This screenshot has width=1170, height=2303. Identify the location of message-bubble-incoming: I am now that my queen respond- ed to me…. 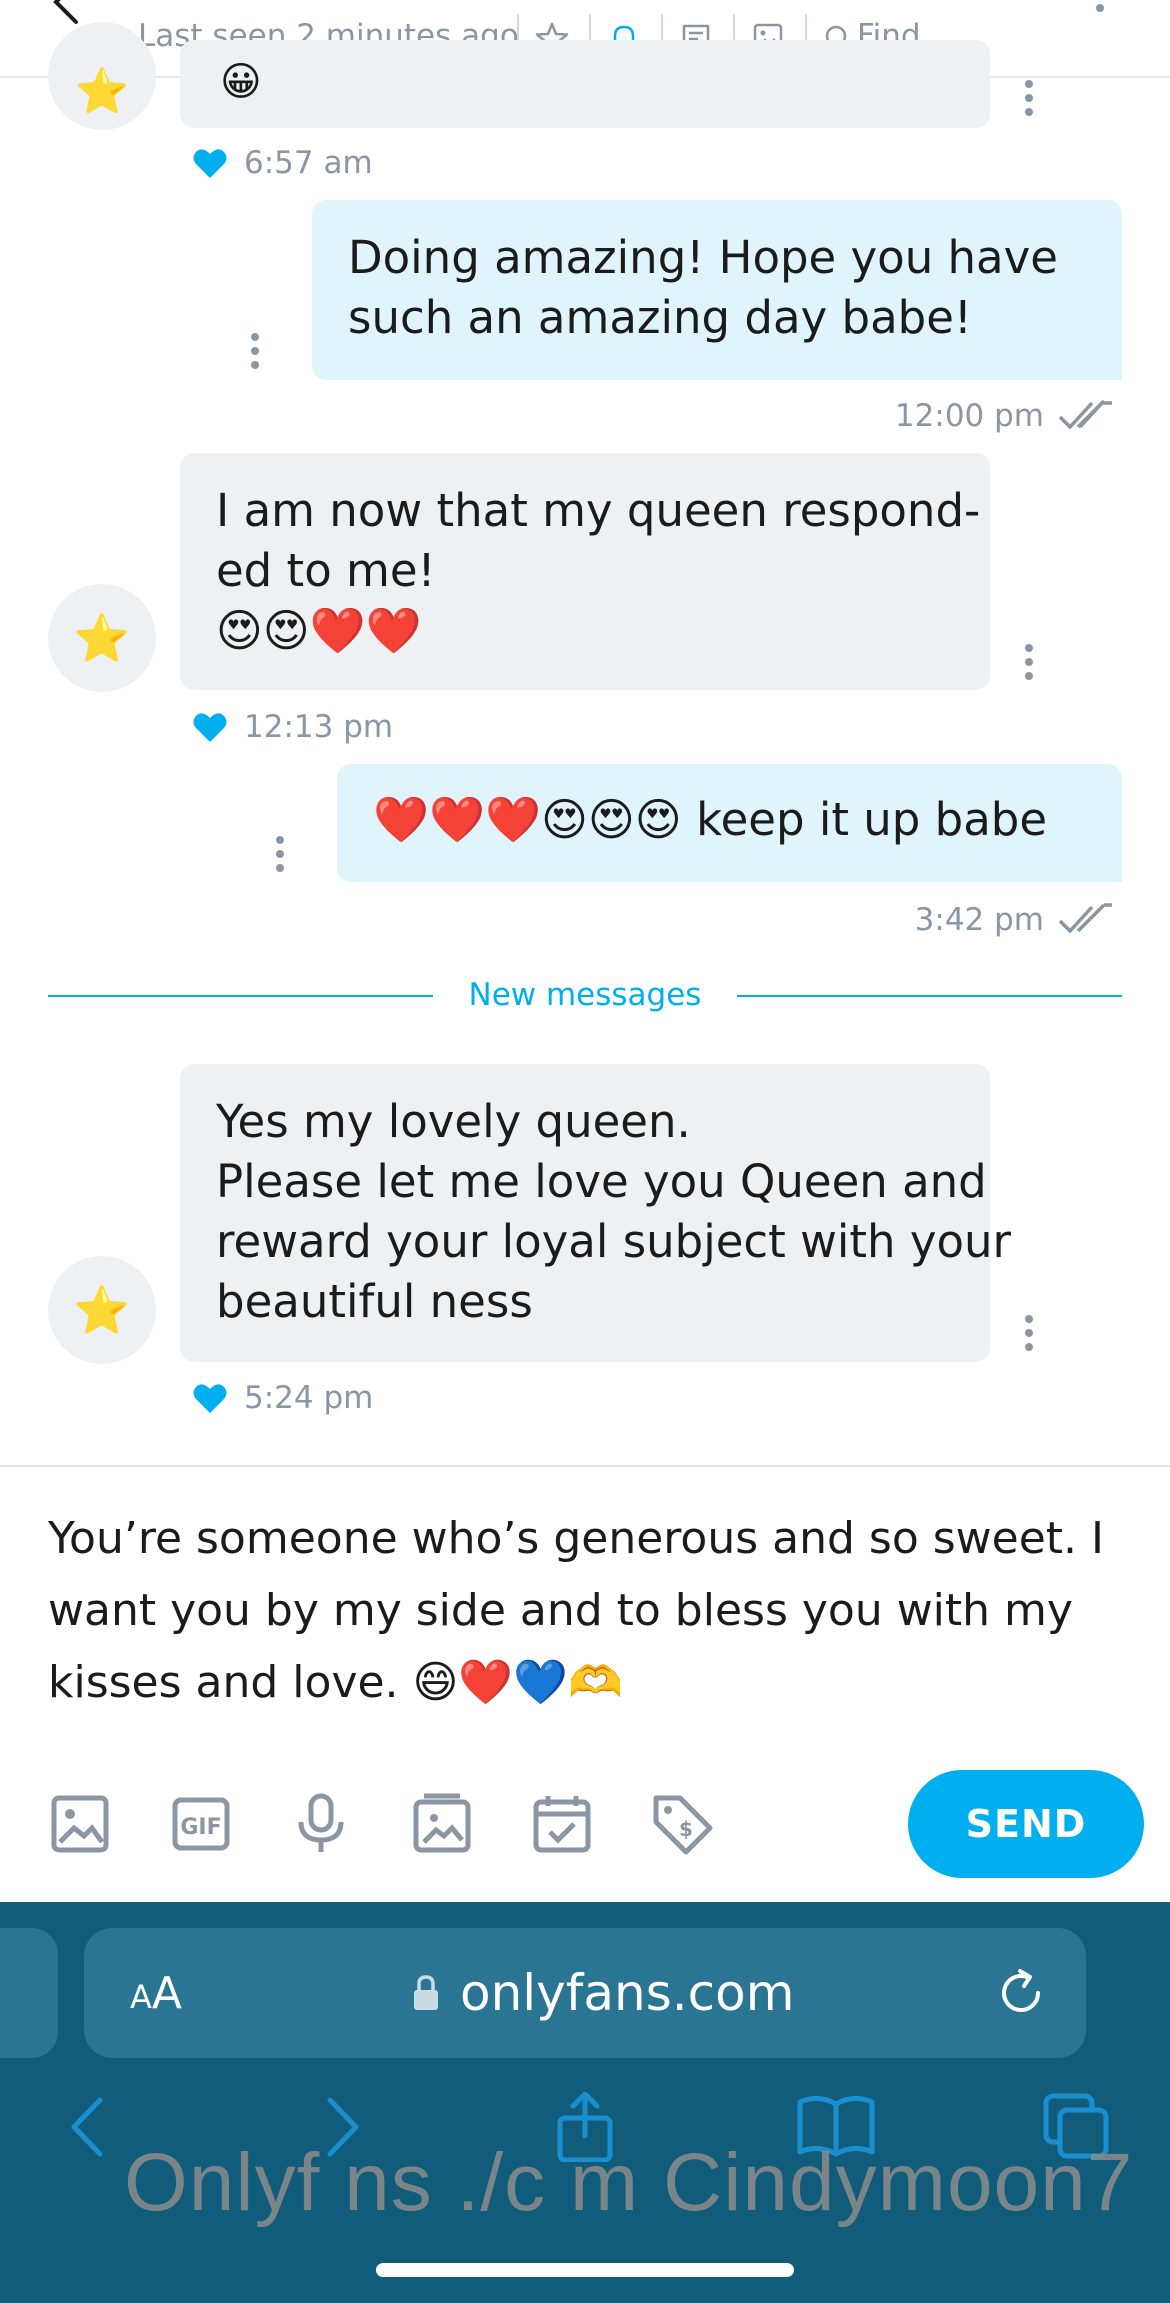
(585, 571).